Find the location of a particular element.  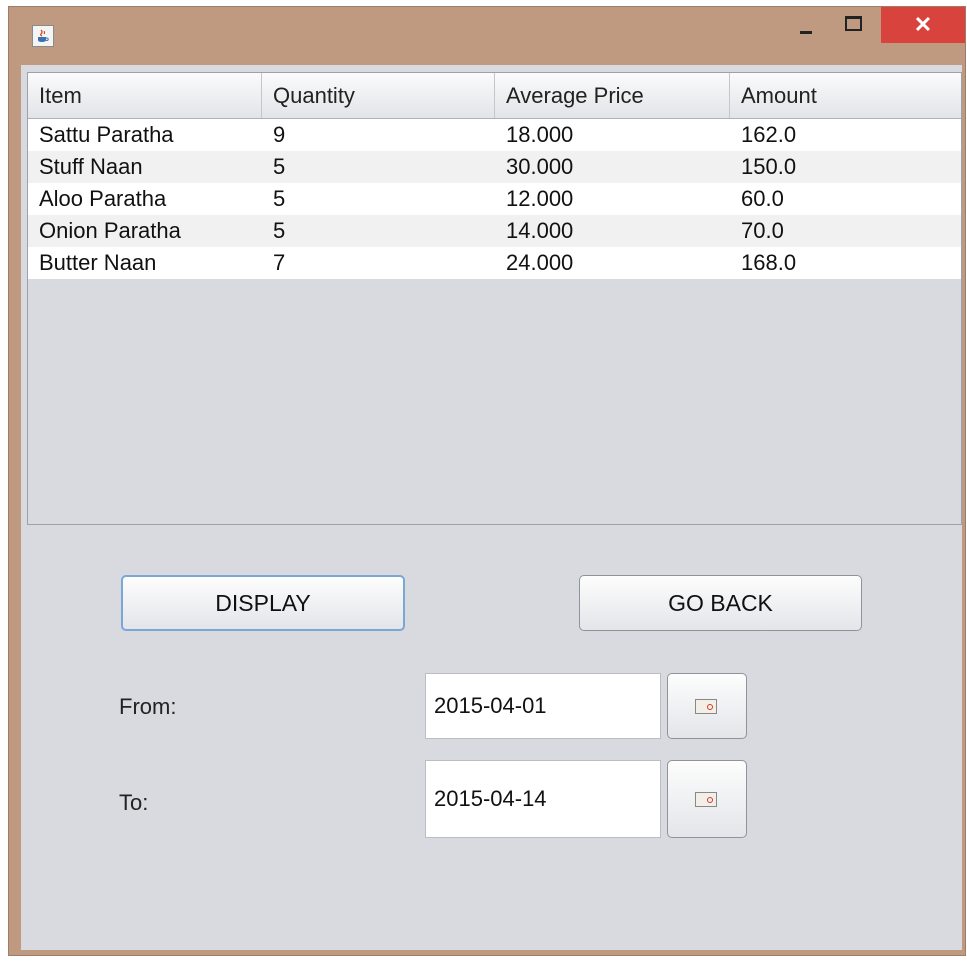

cell-average-price: 18.000 is located at coordinates (540, 134).